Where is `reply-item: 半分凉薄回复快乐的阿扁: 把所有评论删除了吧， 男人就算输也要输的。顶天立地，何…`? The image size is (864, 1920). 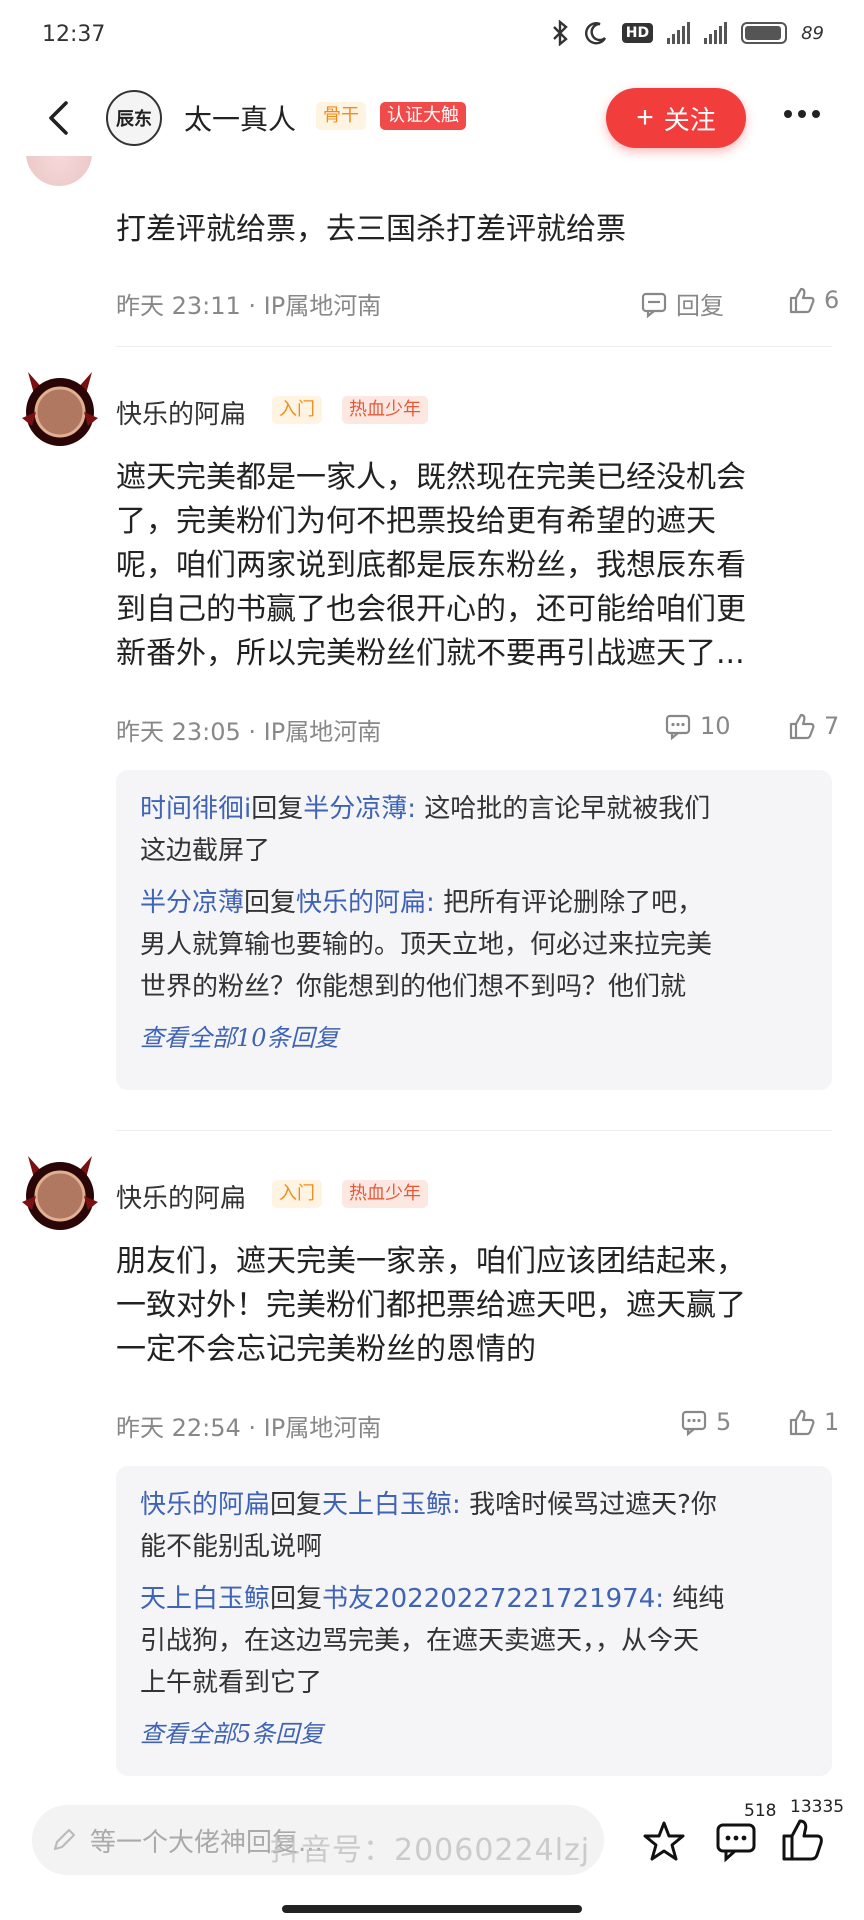
reply-item: 半分凉薄回复快乐的阿扁: 把所有评论删除了吧， 男人就算输也要输的。顶天立地，何… is located at coordinates (474, 945).